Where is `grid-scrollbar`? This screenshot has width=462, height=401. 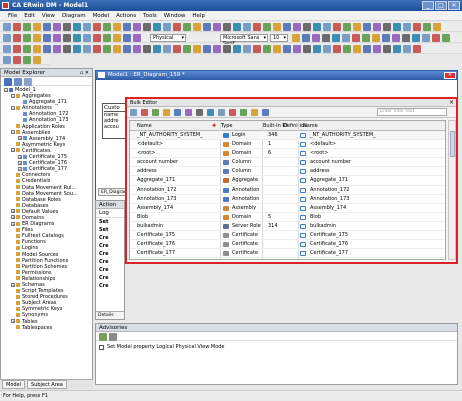
grid-scrollbar is located at coordinates (452, 190).